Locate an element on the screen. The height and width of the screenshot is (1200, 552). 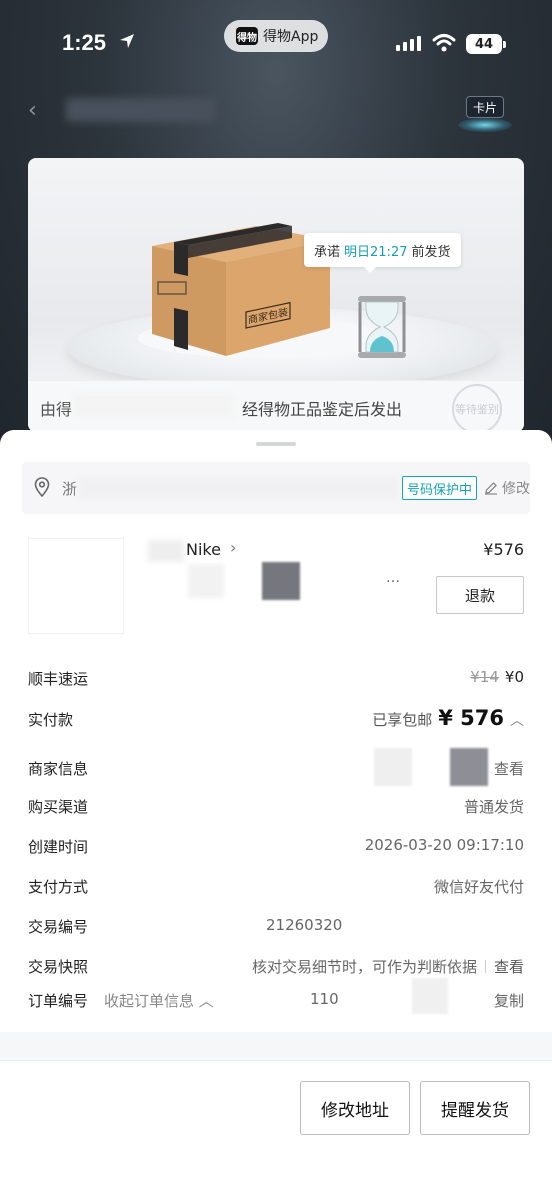
copy-order-no-link: 复制 is located at coordinates (509, 1000).